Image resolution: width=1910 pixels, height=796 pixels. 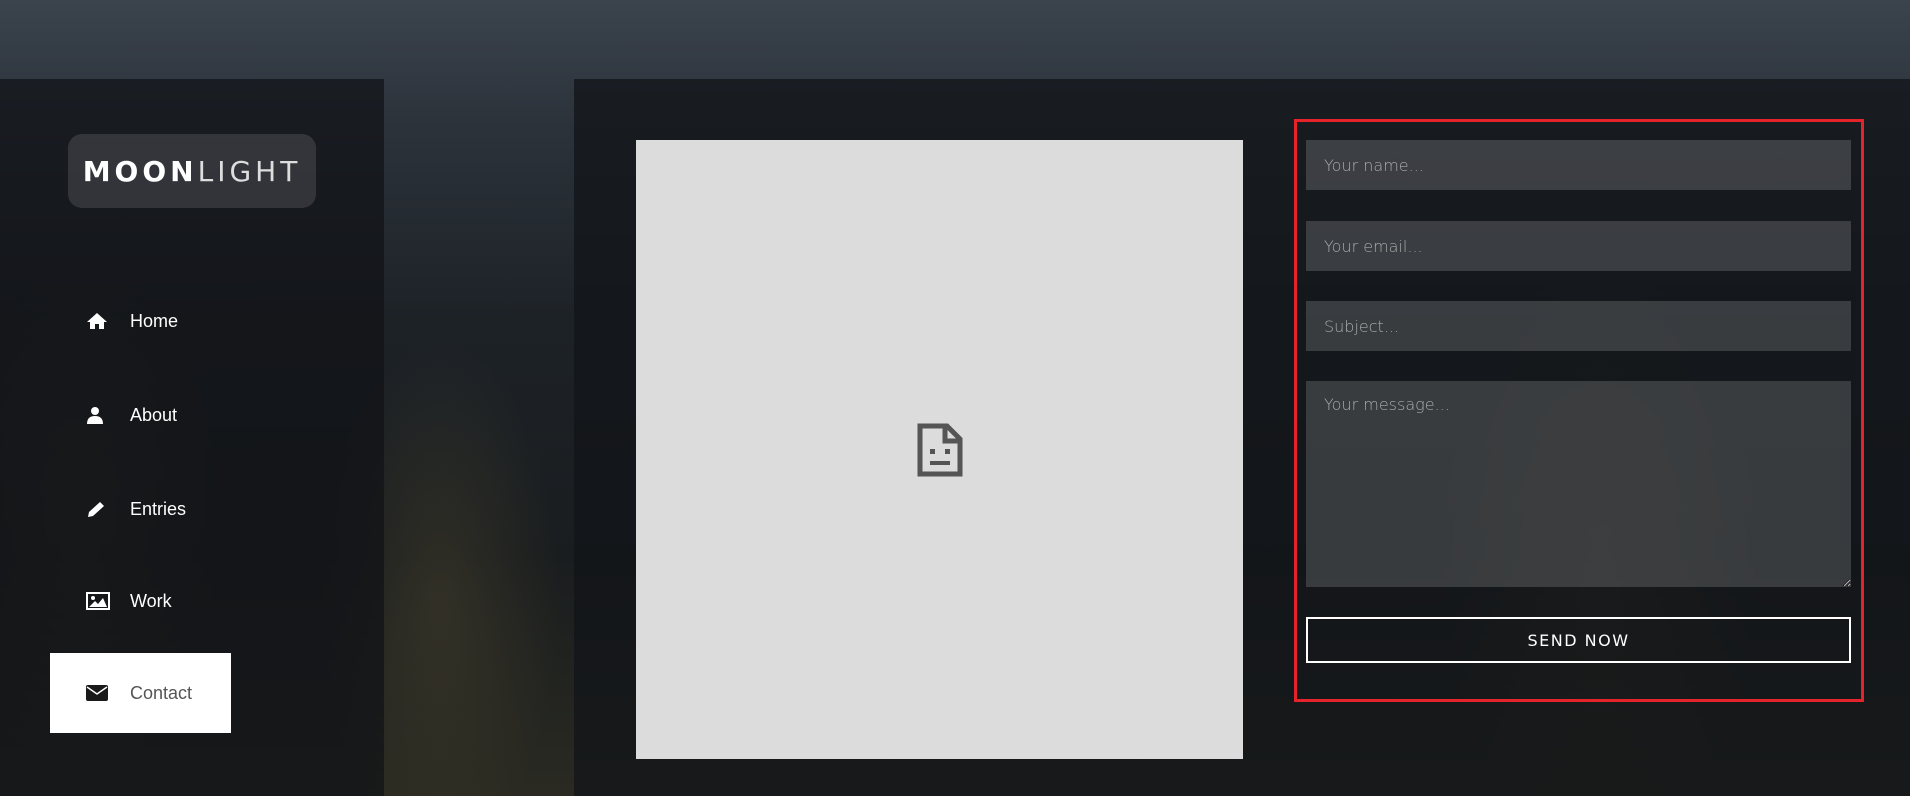 I want to click on nav-label: About, so click(x=154, y=414).